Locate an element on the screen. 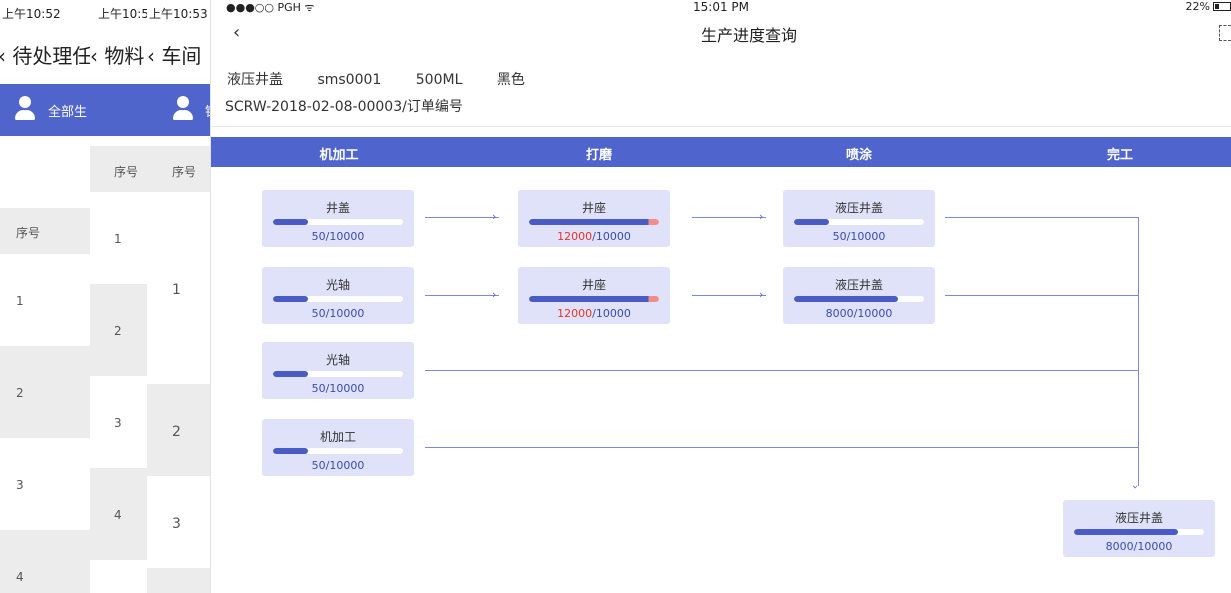  background-panel-materials: 上午10:5 ‹ 物料 序号 1 2 3 4 is located at coordinates (118, 296).